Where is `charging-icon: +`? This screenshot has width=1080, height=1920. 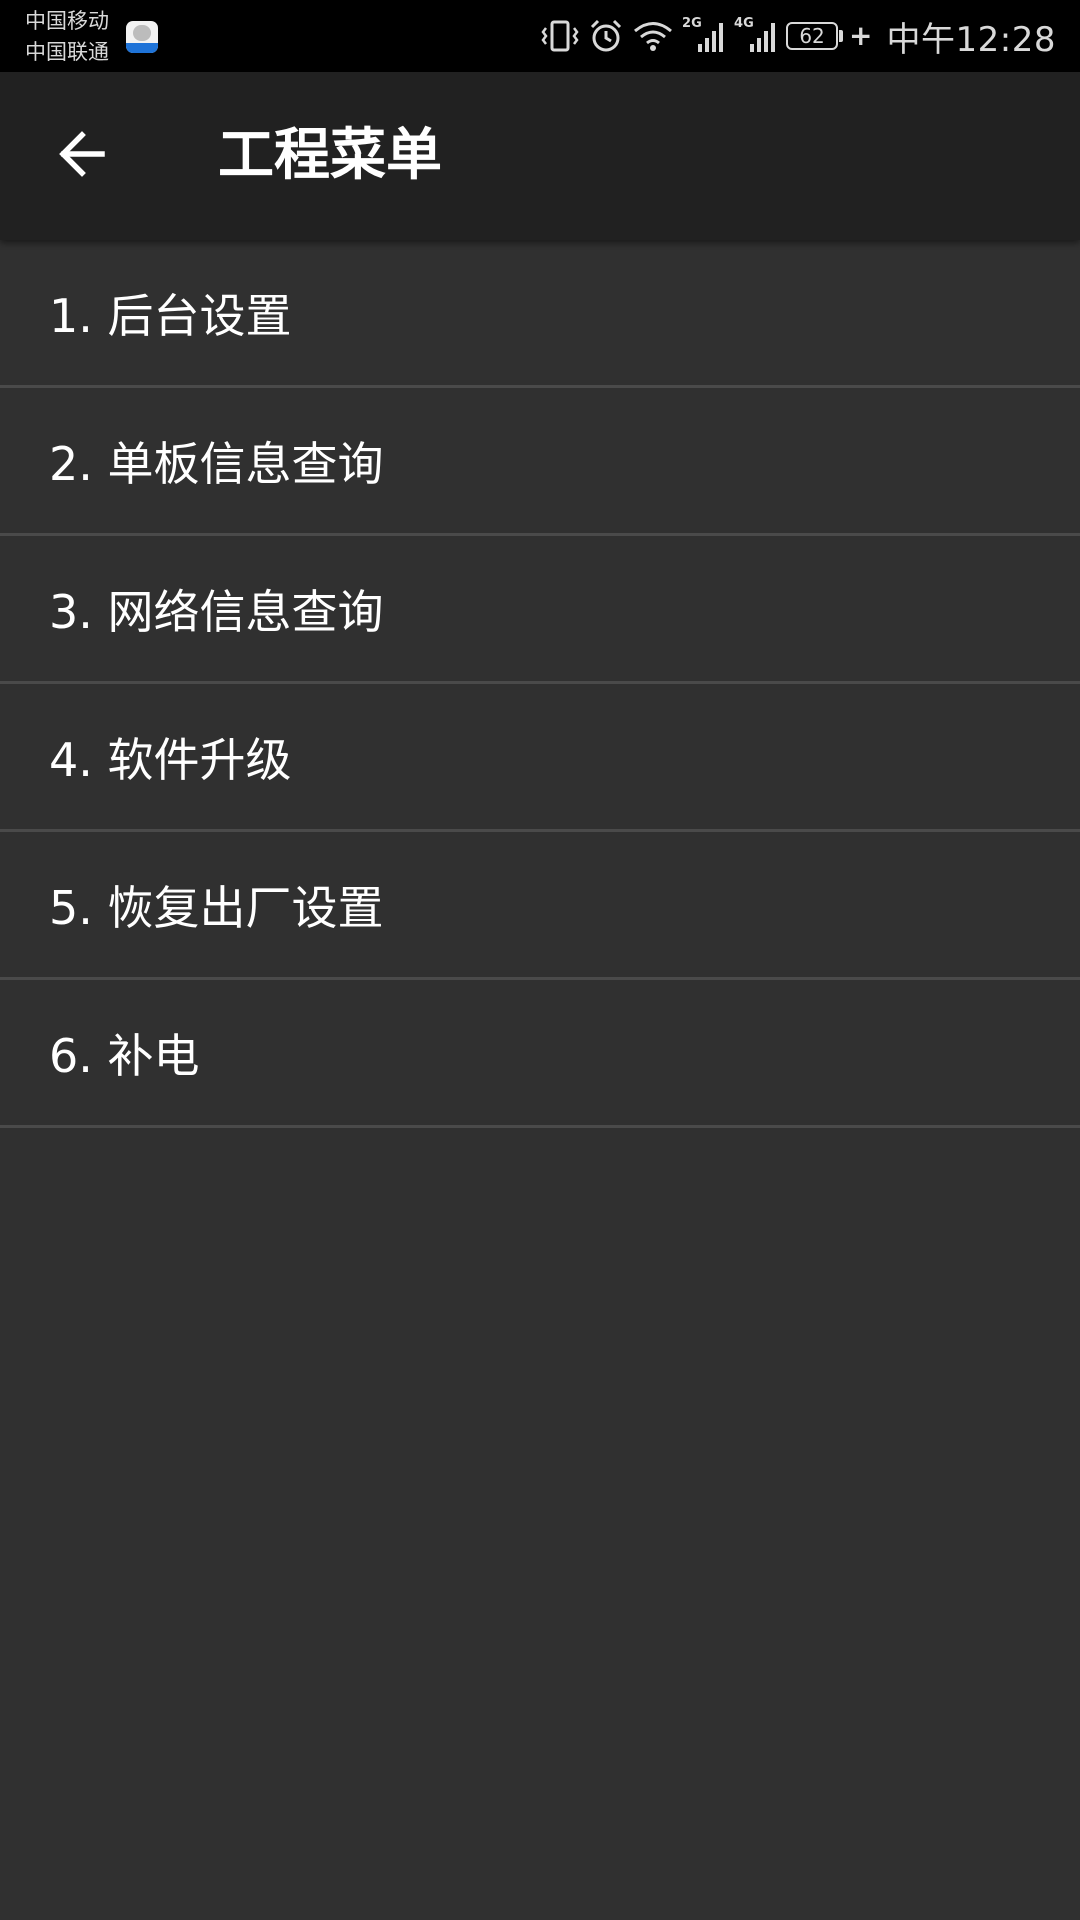 charging-icon: + is located at coordinates (861, 35).